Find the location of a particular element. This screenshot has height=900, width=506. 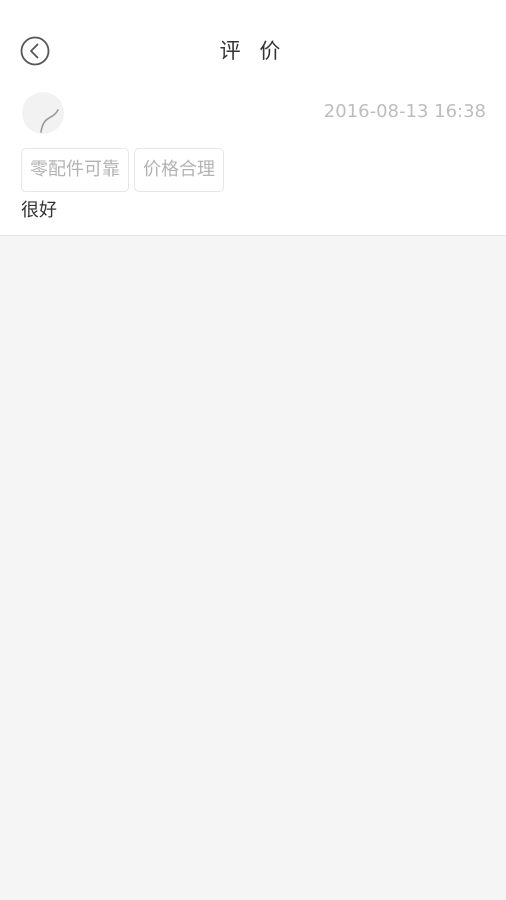

review-tags: 零配件可靠 价格合理 is located at coordinates (125, 170).